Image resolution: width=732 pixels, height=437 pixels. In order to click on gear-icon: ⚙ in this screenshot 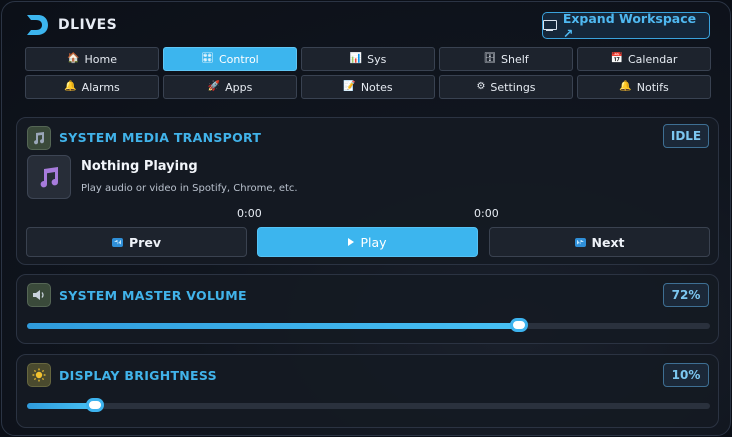, I will do `click(481, 86)`.